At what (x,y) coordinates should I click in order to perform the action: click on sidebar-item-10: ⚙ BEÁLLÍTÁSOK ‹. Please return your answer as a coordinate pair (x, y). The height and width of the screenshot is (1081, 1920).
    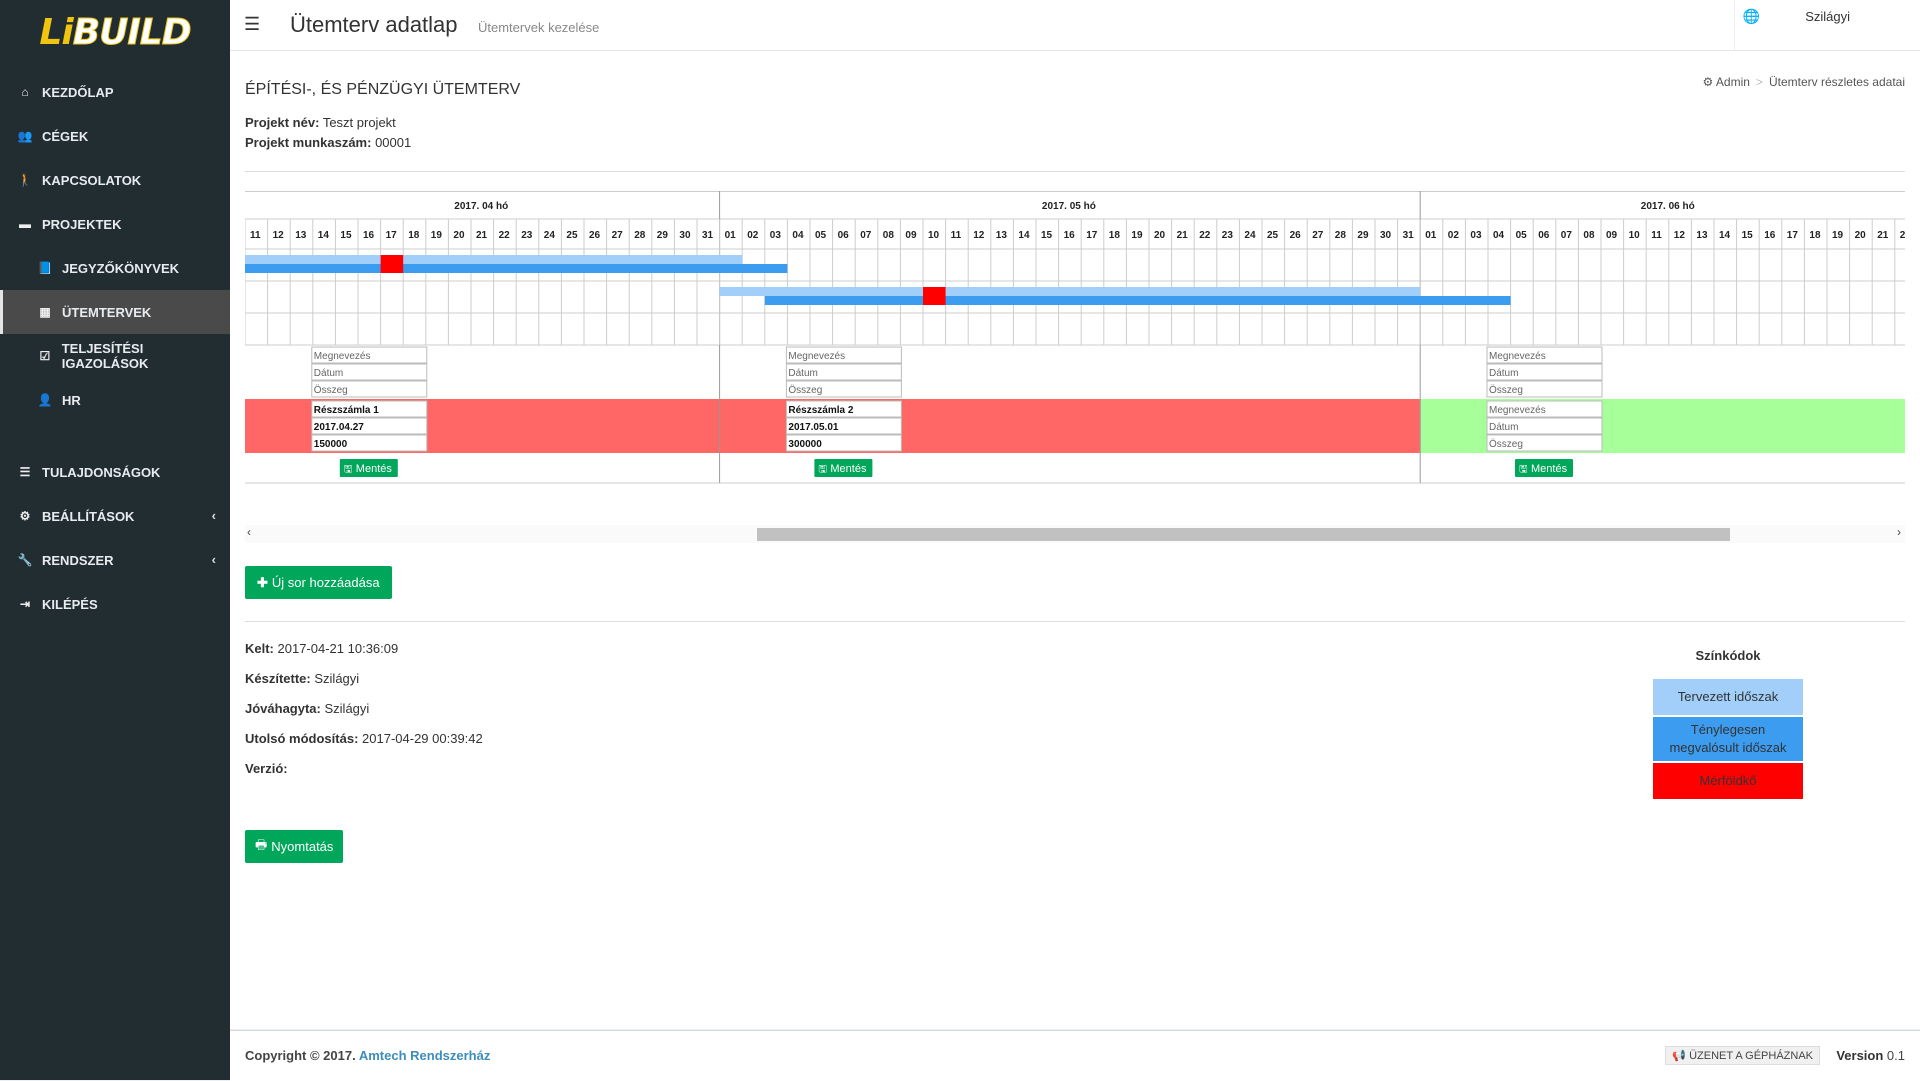
    Looking at the image, I should click on (115, 516).